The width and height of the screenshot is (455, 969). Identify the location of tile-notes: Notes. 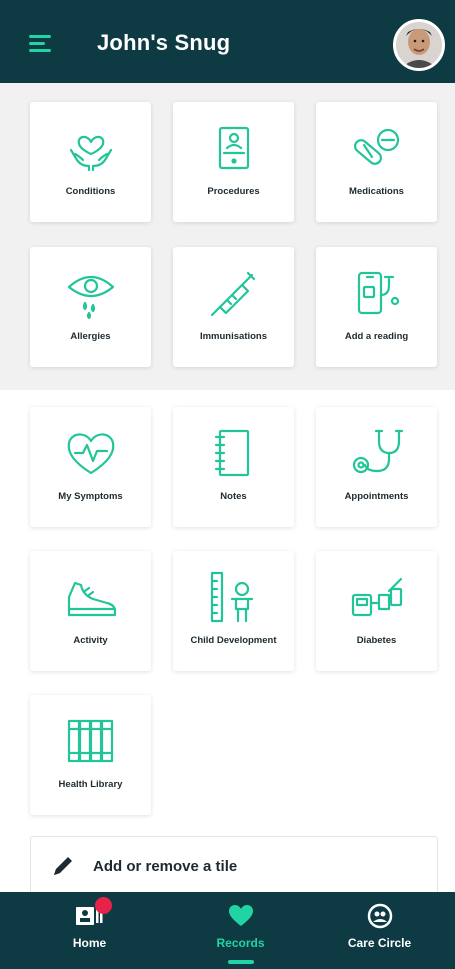
(233, 467).